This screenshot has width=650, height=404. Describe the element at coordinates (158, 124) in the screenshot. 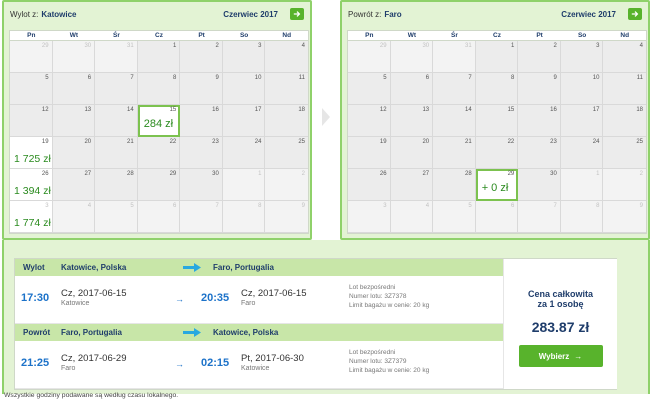

I see `day-price: 284 zł` at that location.